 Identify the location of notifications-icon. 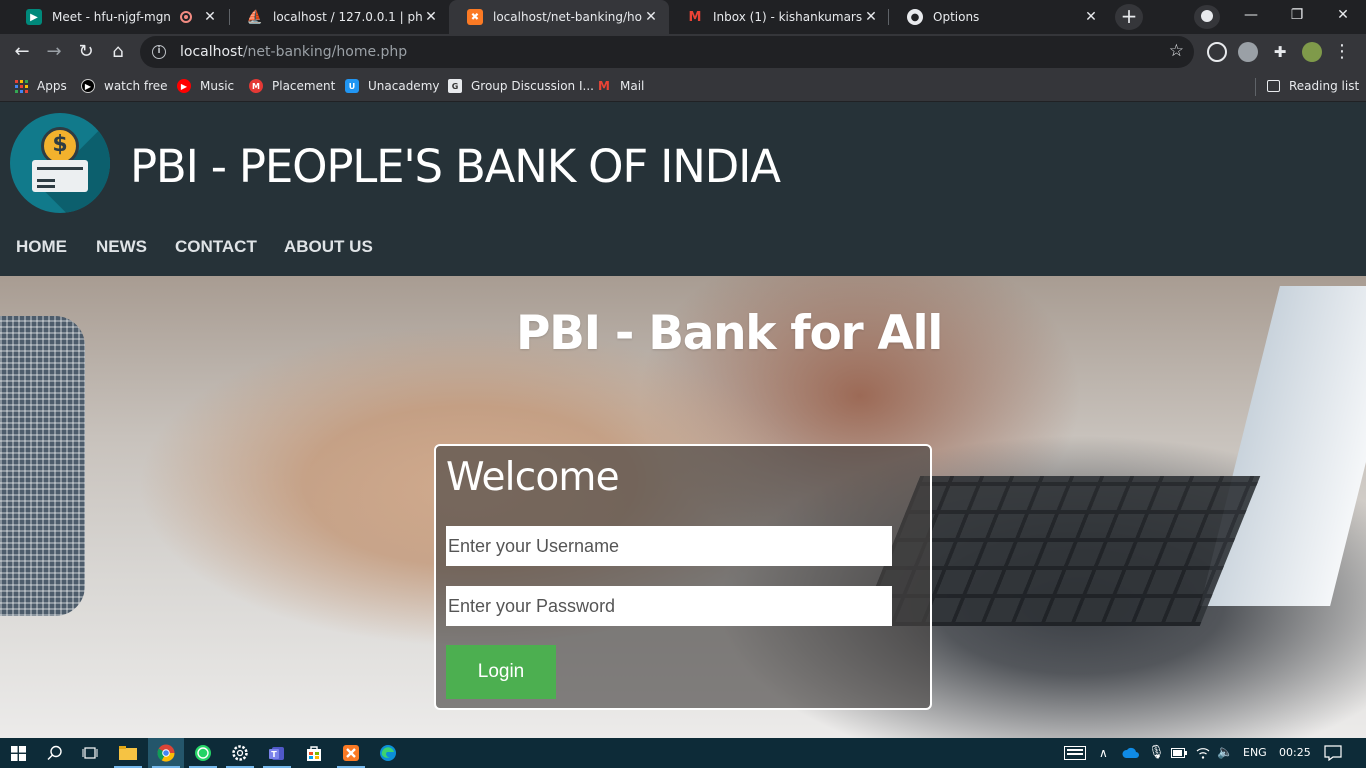
(1333, 753).